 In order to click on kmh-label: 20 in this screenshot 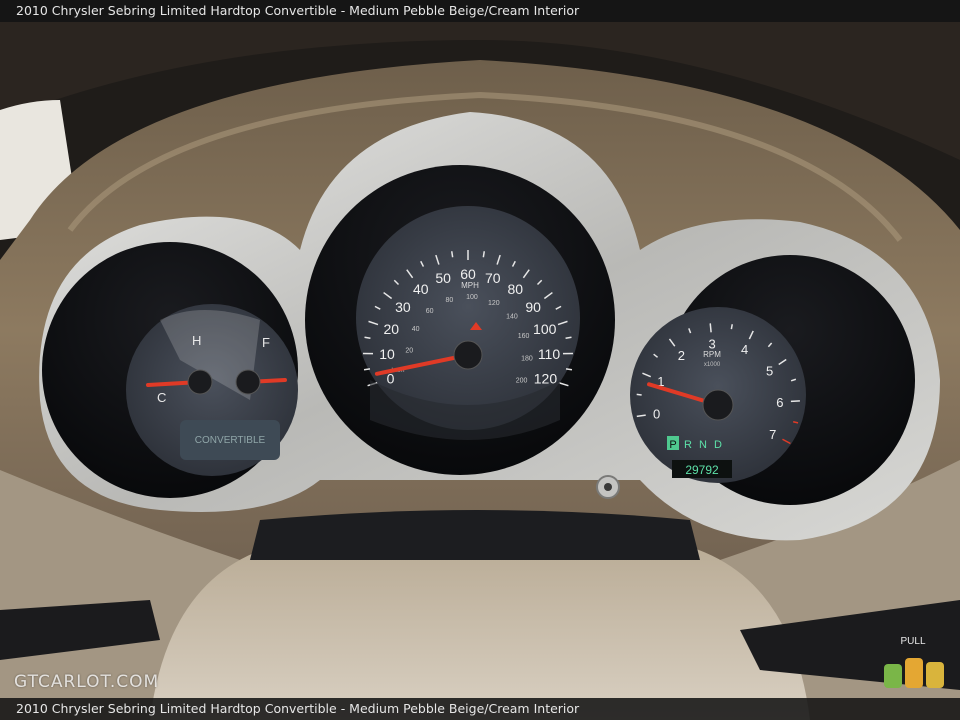, I will do `click(409, 351)`.